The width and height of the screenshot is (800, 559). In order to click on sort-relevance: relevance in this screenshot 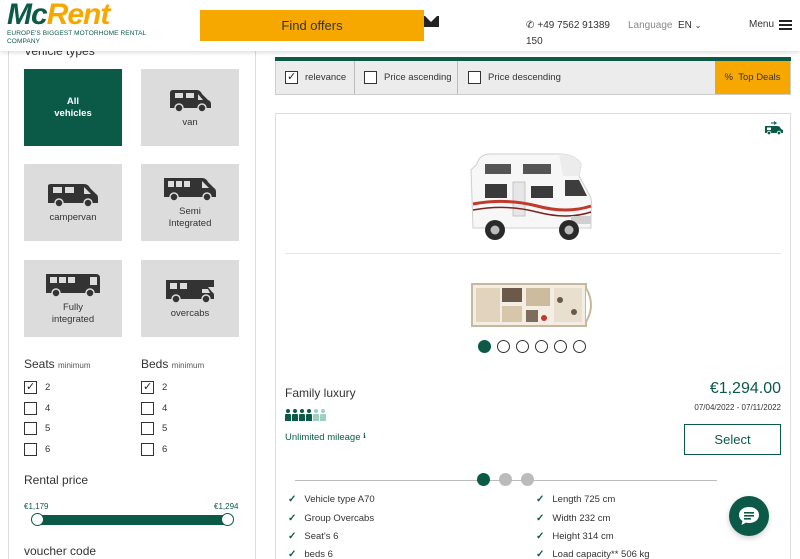, I will do `click(320, 77)`.